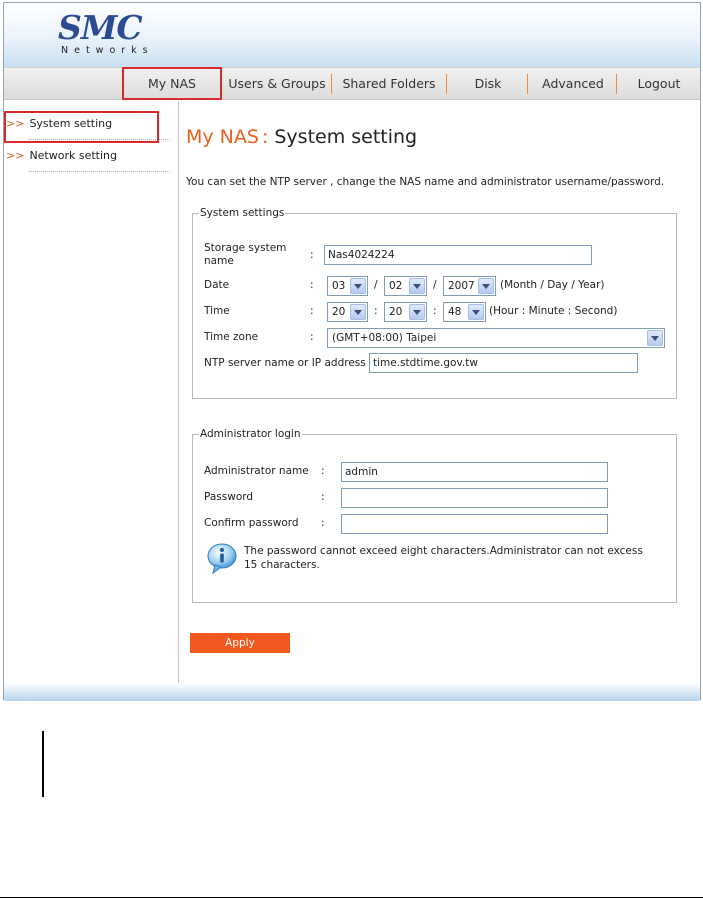 The width and height of the screenshot is (703, 899). What do you see at coordinates (81, 127) in the screenshot?
I see `highlight-box-sidebar` at bounding box center [81, 127].